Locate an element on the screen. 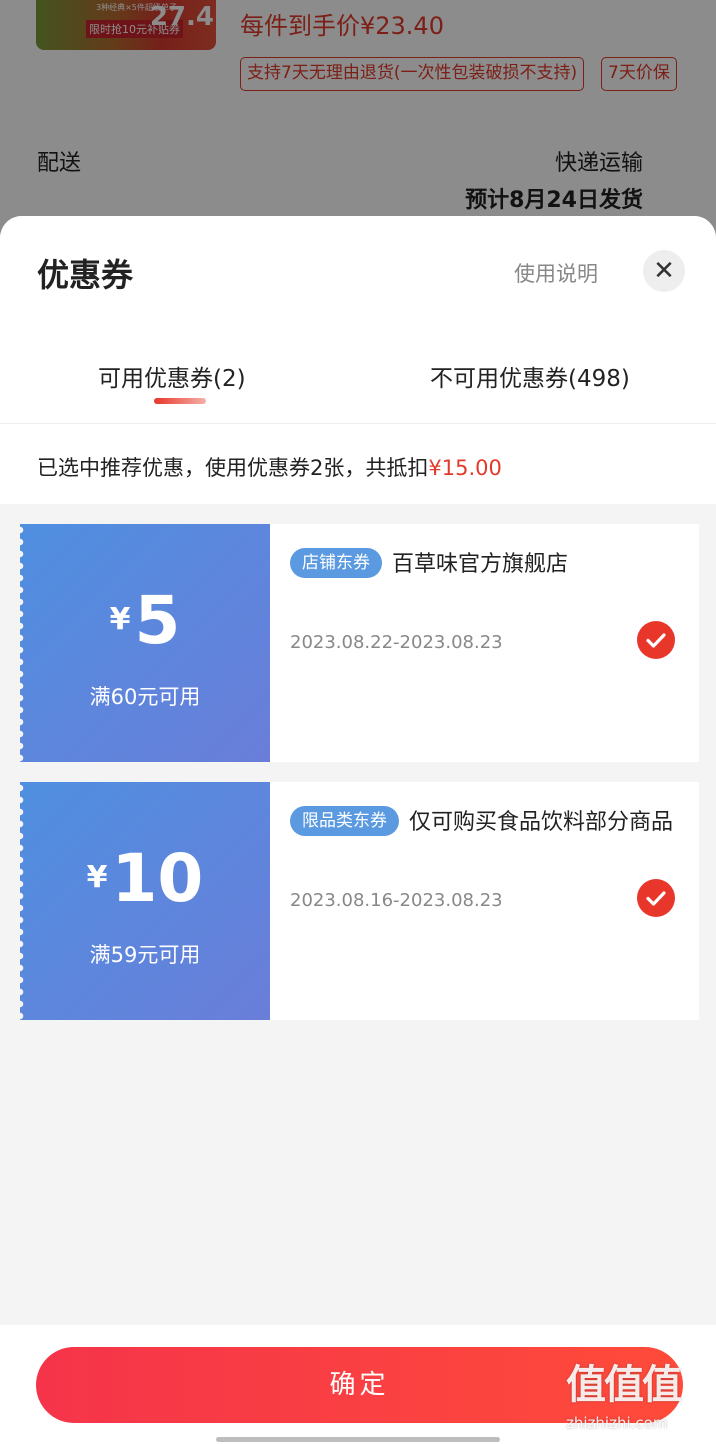 This screenshot has width=716, height=1444. watermark-site: zhizhizhi.com is located at coordinates (617, 1423).